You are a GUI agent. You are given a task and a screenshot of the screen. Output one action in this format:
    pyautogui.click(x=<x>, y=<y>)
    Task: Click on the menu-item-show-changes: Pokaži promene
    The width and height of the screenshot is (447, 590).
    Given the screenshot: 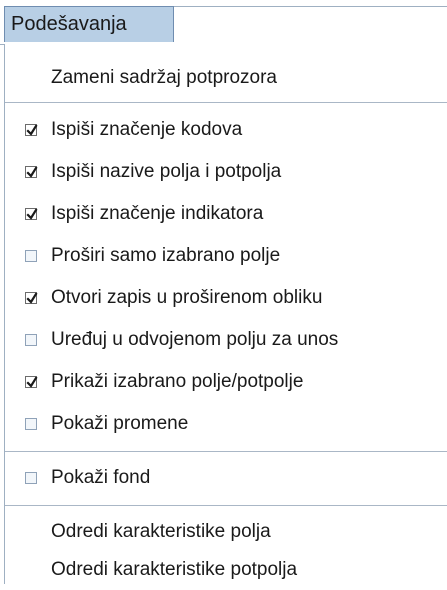 What is the action you would take?
    pyautogui.click(x=226, y=424)
    